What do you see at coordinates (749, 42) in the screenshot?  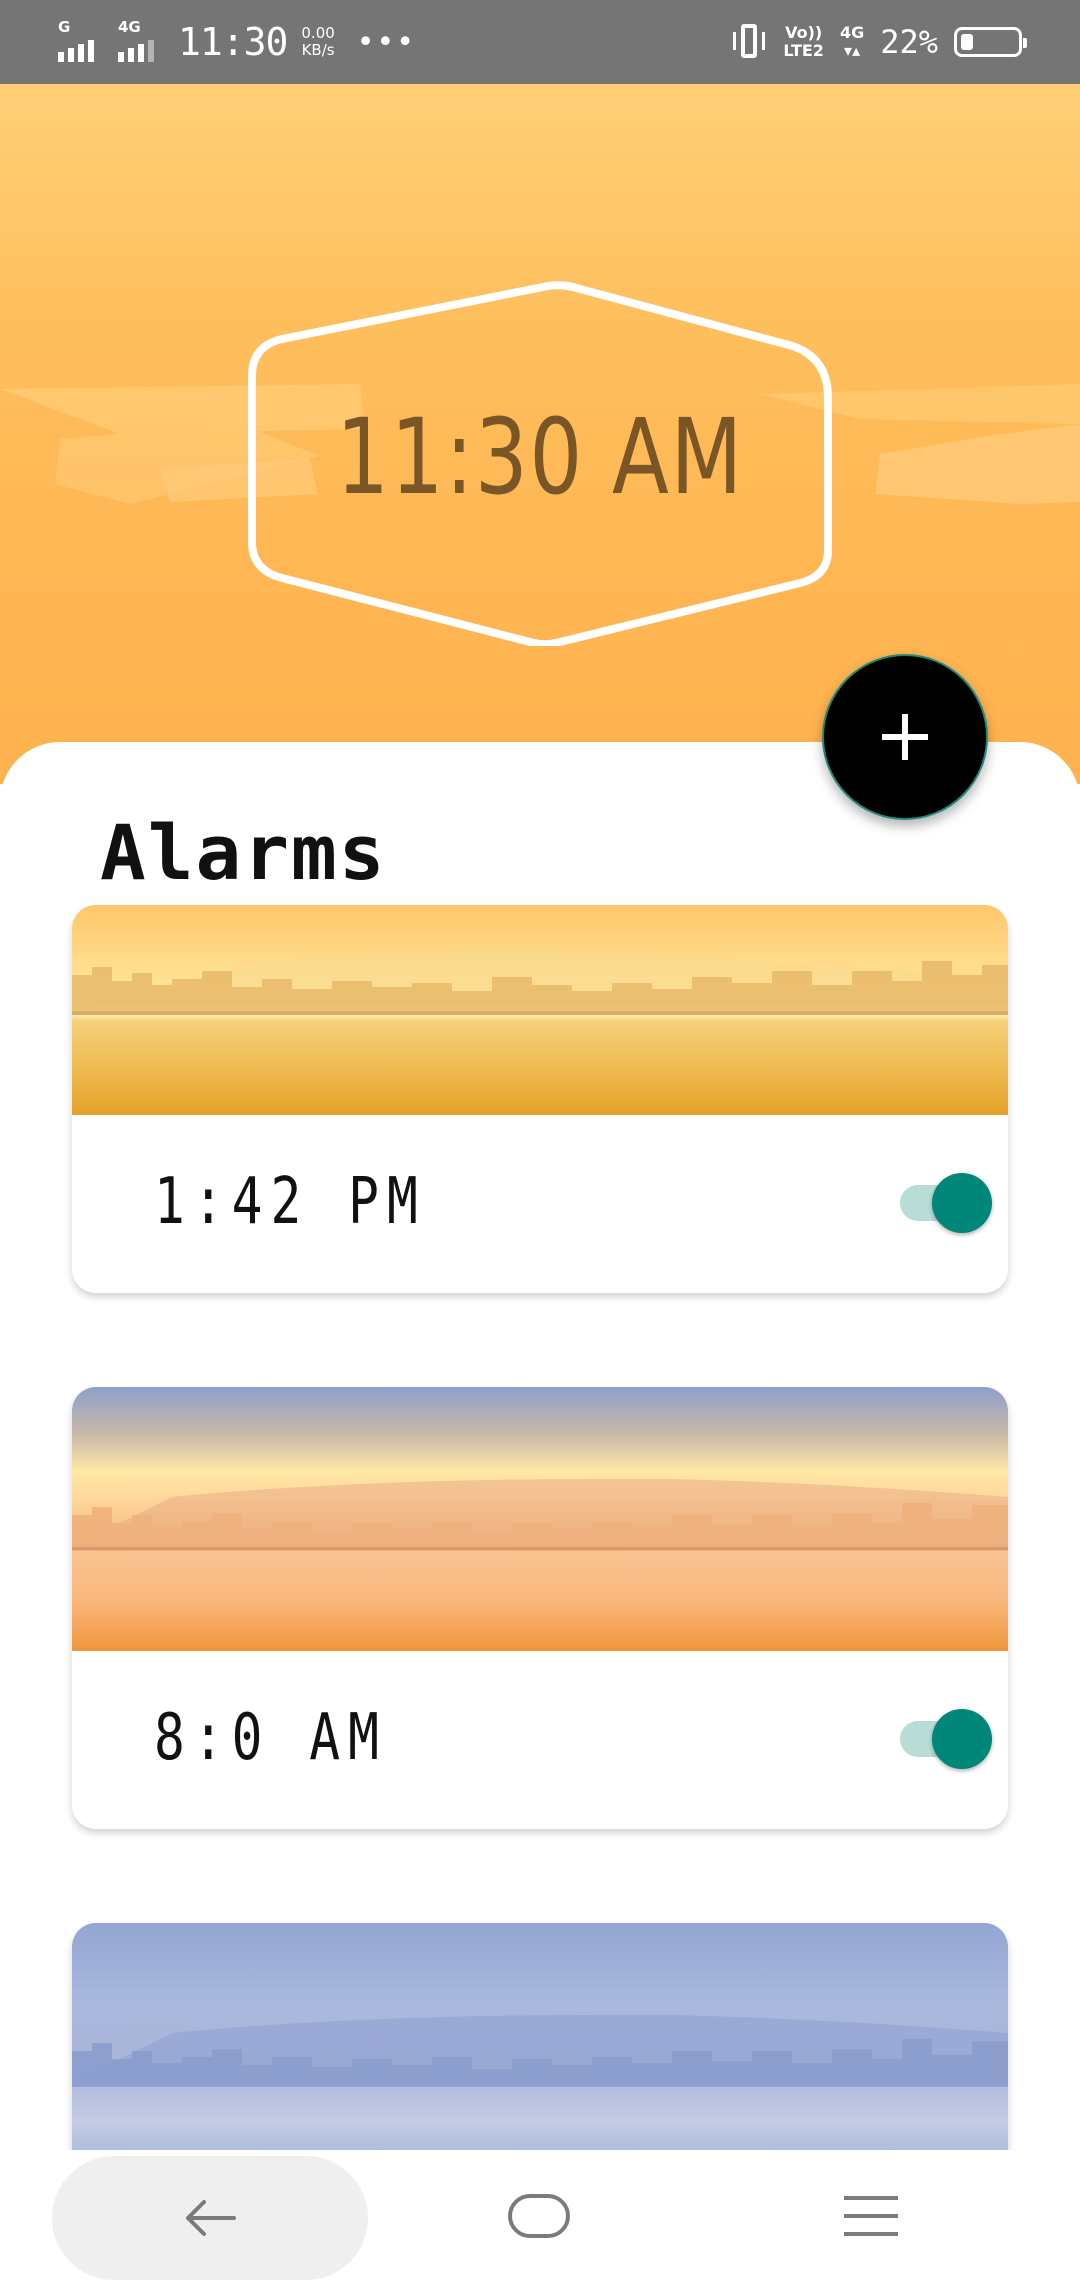 I see `vibrate-icon` at bounding box center [749, 42].